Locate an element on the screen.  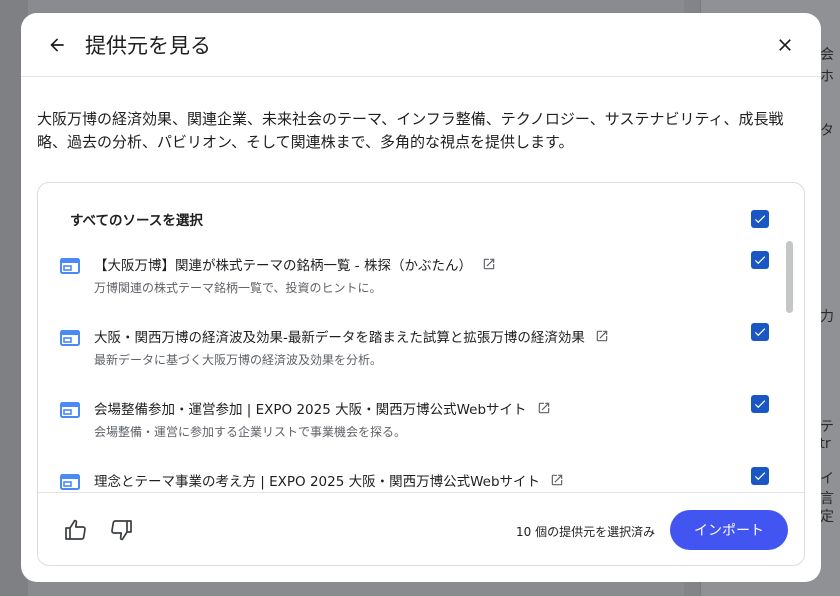
dialog-header: 提供元を見る is located at coordinates (421, 45).